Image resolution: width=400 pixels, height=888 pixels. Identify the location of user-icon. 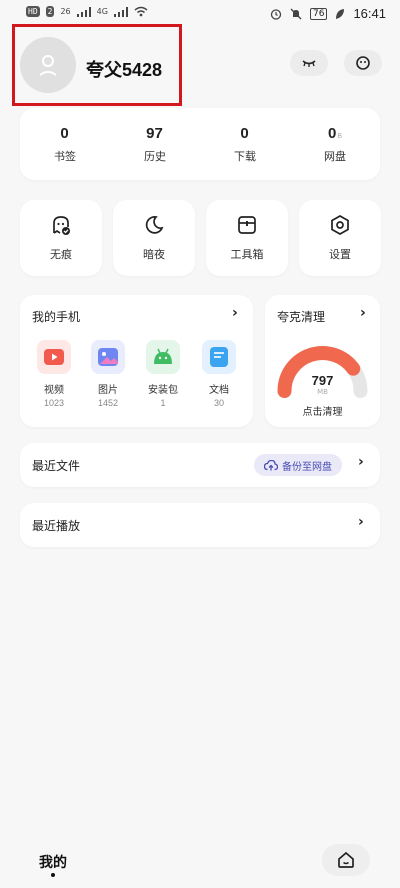
(48, 65).